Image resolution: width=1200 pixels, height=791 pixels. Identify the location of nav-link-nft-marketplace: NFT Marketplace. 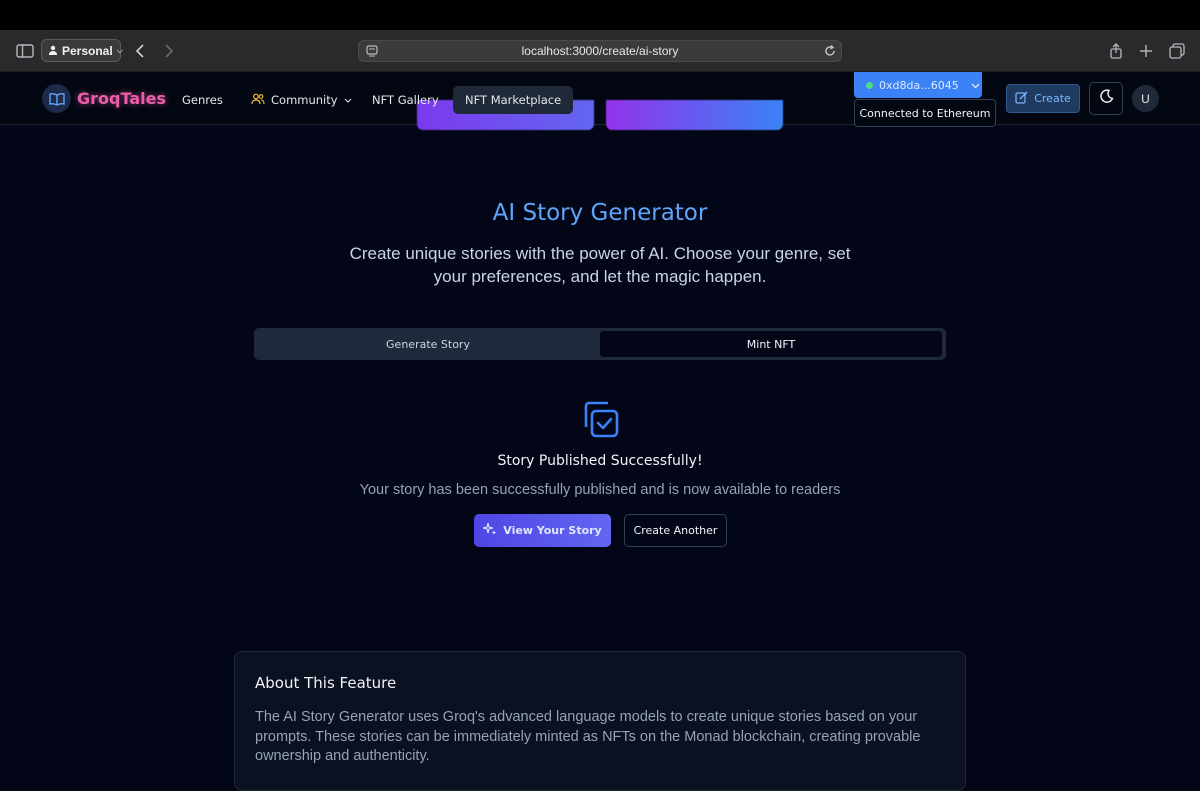
(513, 100).